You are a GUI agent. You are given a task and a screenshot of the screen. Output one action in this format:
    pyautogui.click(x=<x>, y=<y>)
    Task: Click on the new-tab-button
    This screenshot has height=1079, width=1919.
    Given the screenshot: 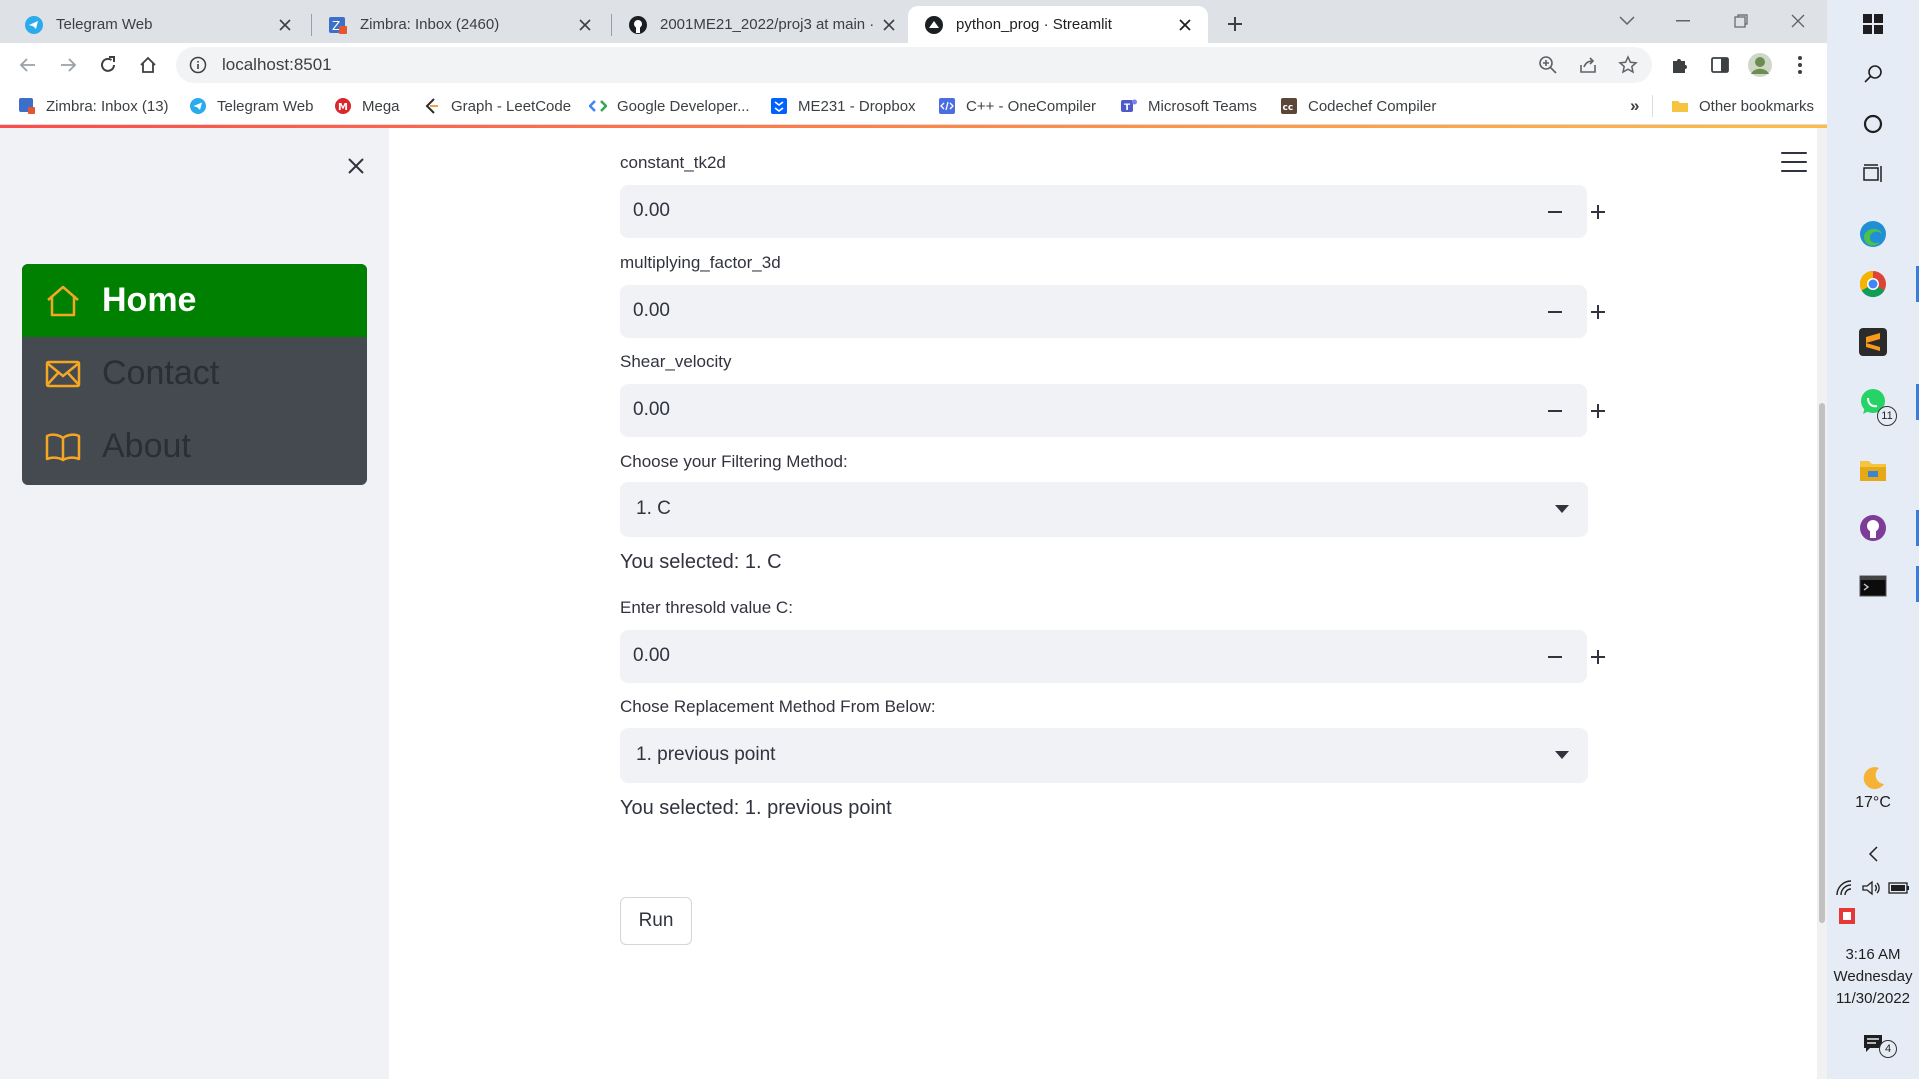 What is the action you would take?
    pyautogui.click(x=1235, y=24)
    